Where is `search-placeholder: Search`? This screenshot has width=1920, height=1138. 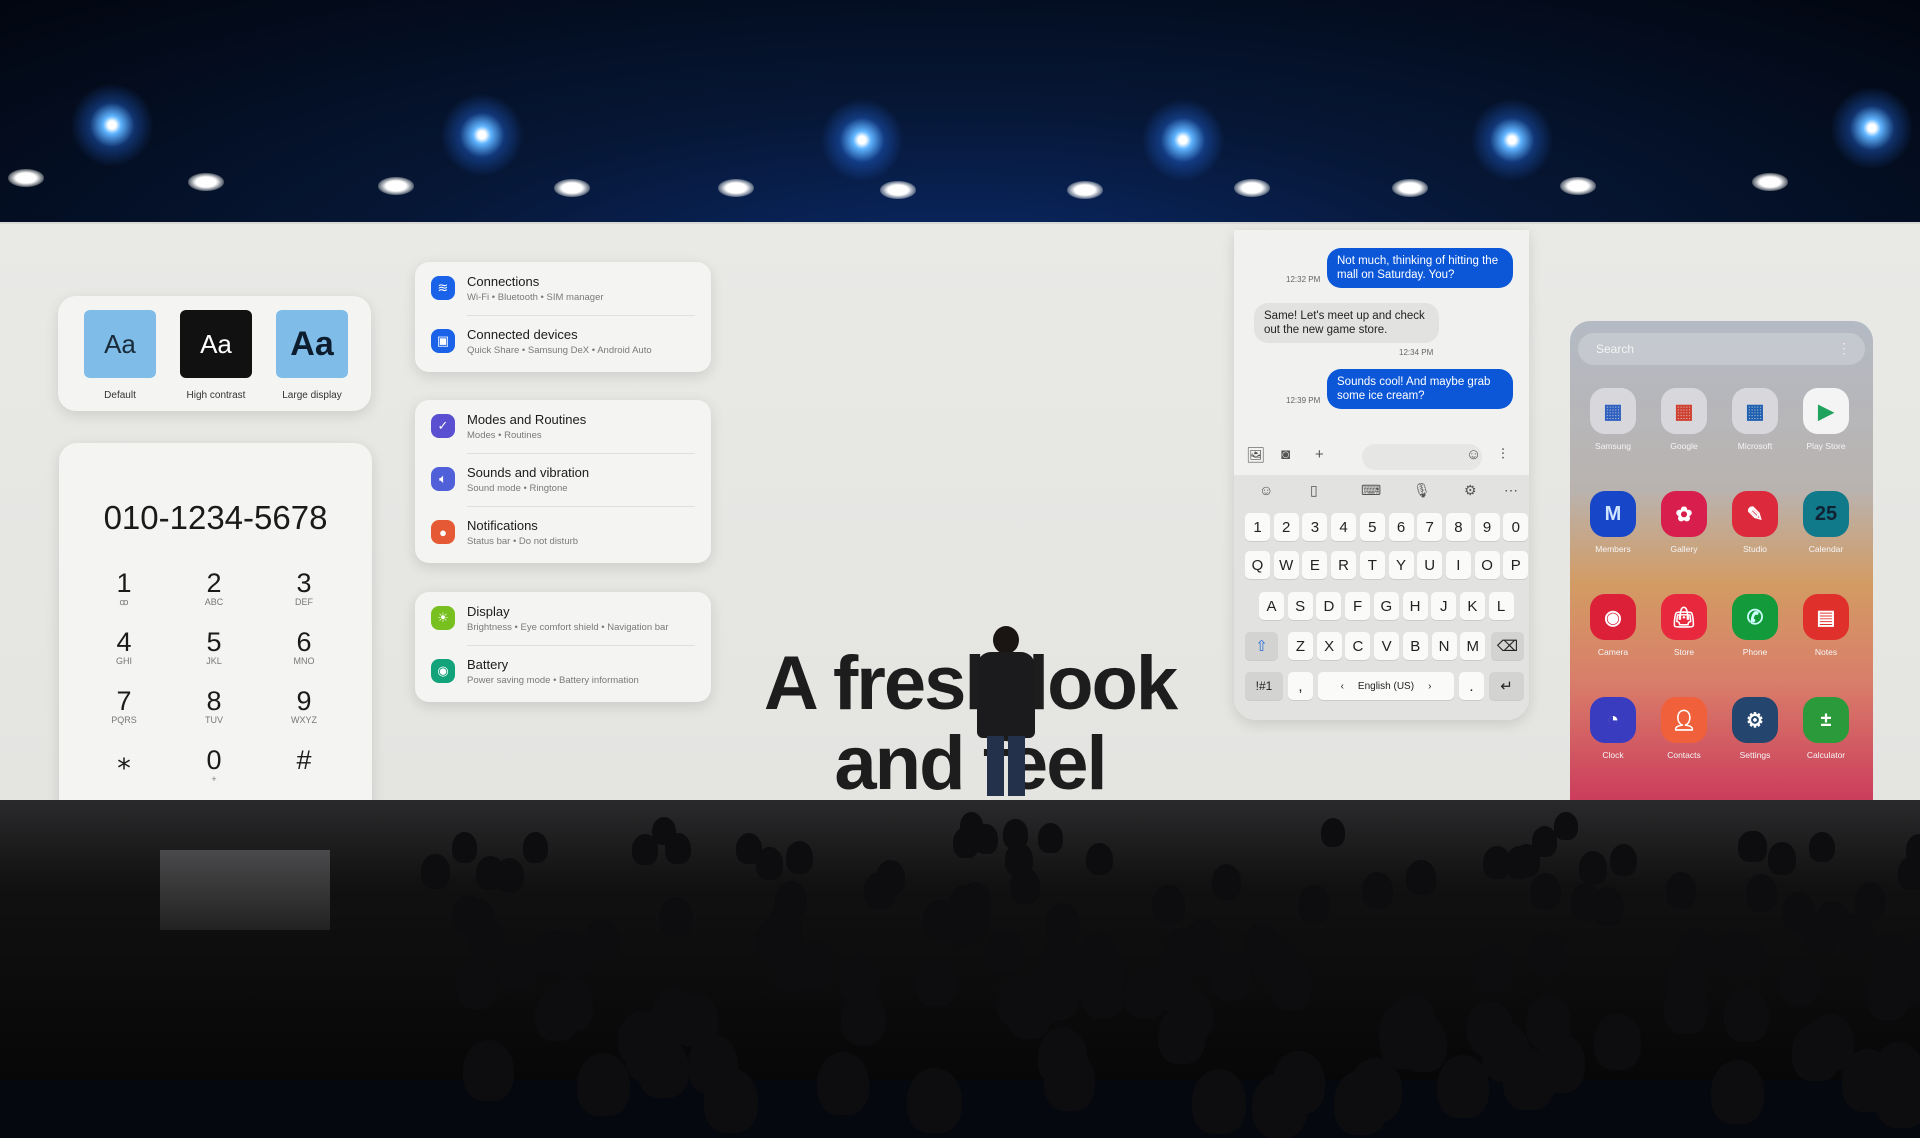 search-placeholder: Search is located at coordinates (1615, 349).